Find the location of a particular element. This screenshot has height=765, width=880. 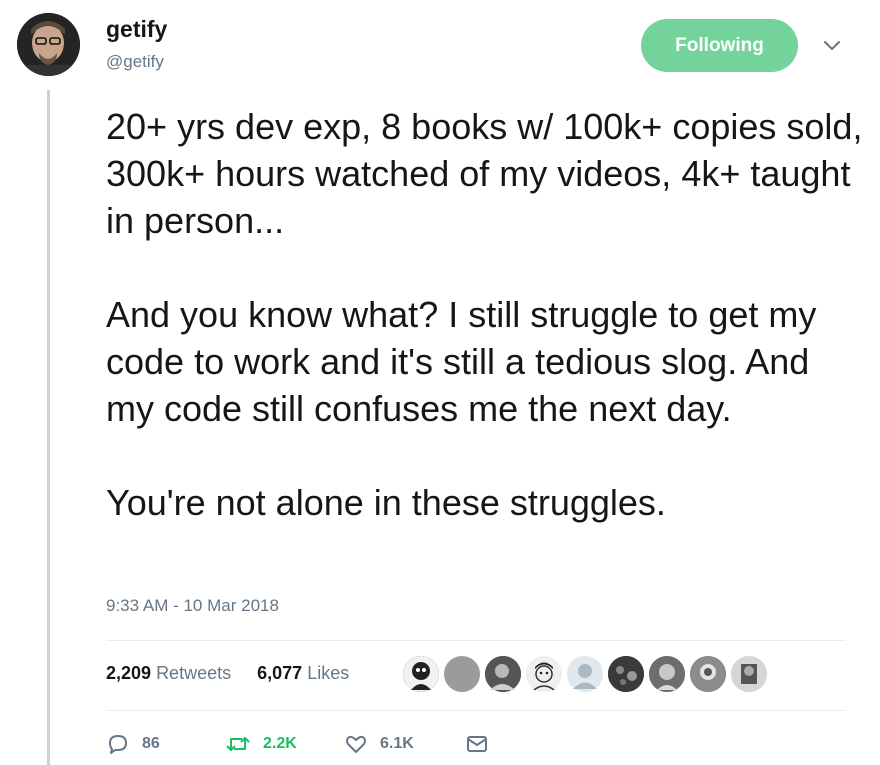

heart-icon is located at coordinates (356, 744).